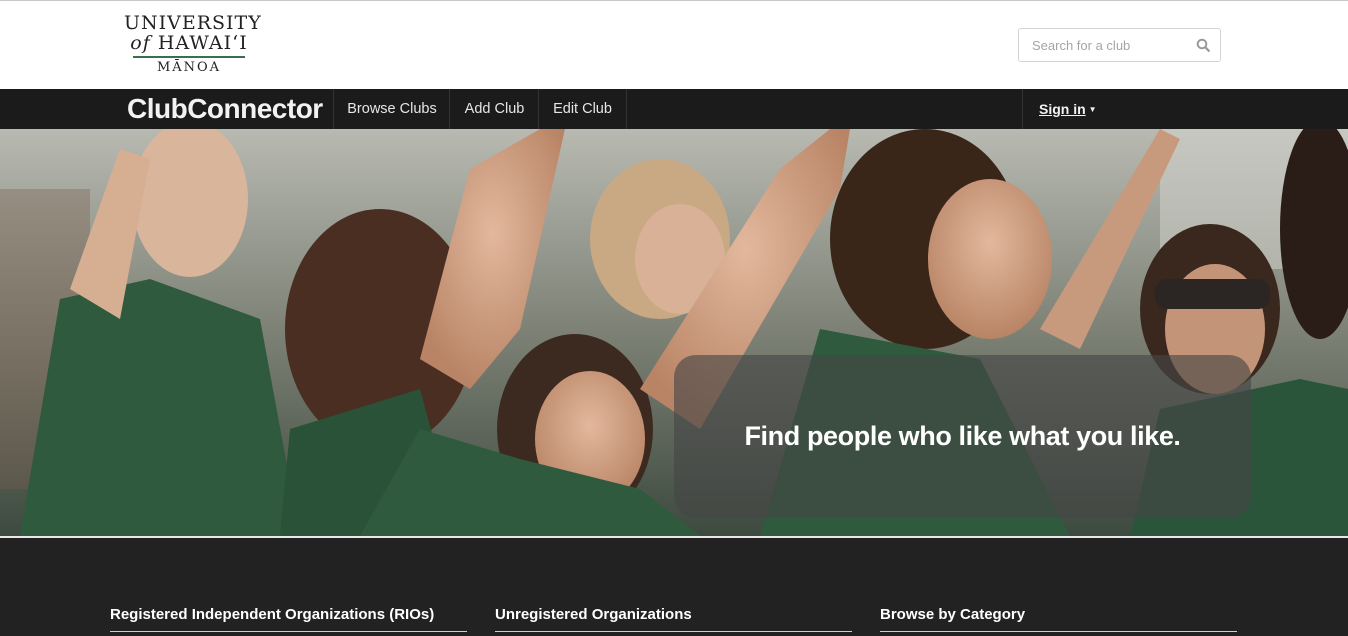 The width and height of the screenshot is (1348, 636). What do you see at coordinates (202, 43) in the screenshot?
I see `logo-hawaii: HAWAI‘I` at bounding box center [202, 43].